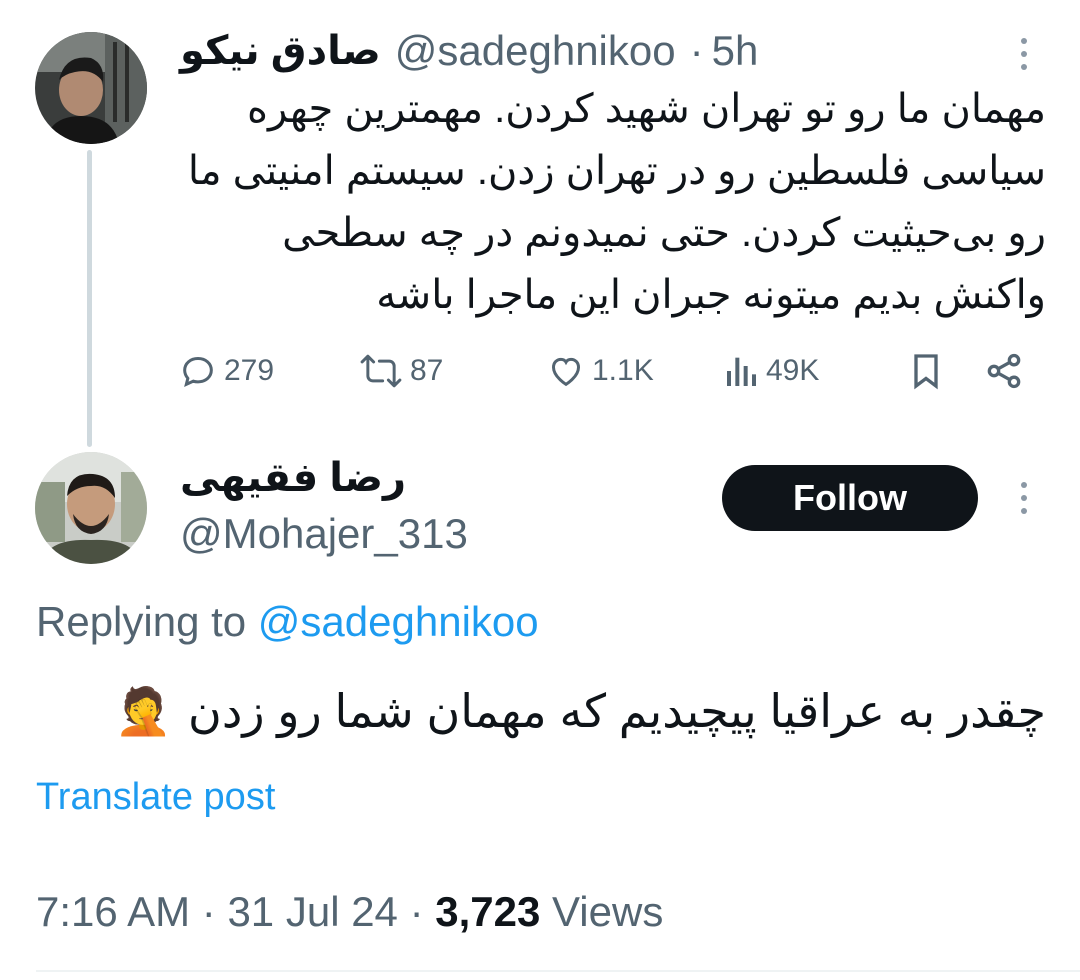 The width and height of the screenshot is (1080, 980). I want to click on share-icon, so click(1004, 371).